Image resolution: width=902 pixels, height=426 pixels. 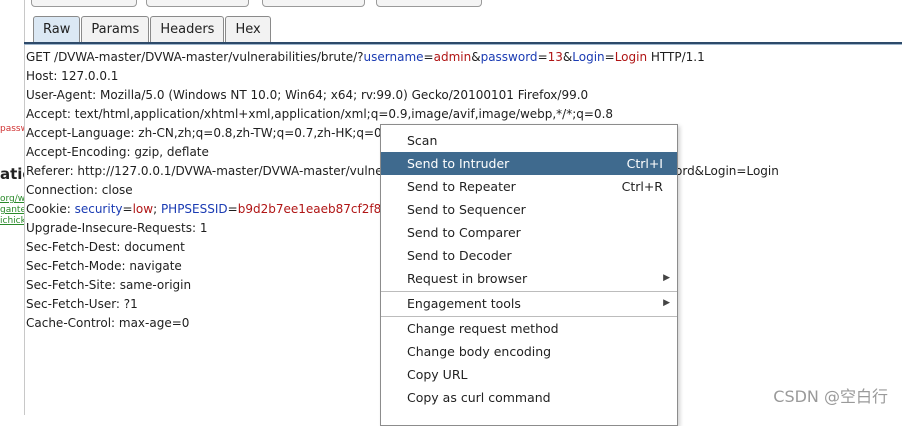 I want to click on shortcut-label: Ctrl+I, so click(x=644, y=163).